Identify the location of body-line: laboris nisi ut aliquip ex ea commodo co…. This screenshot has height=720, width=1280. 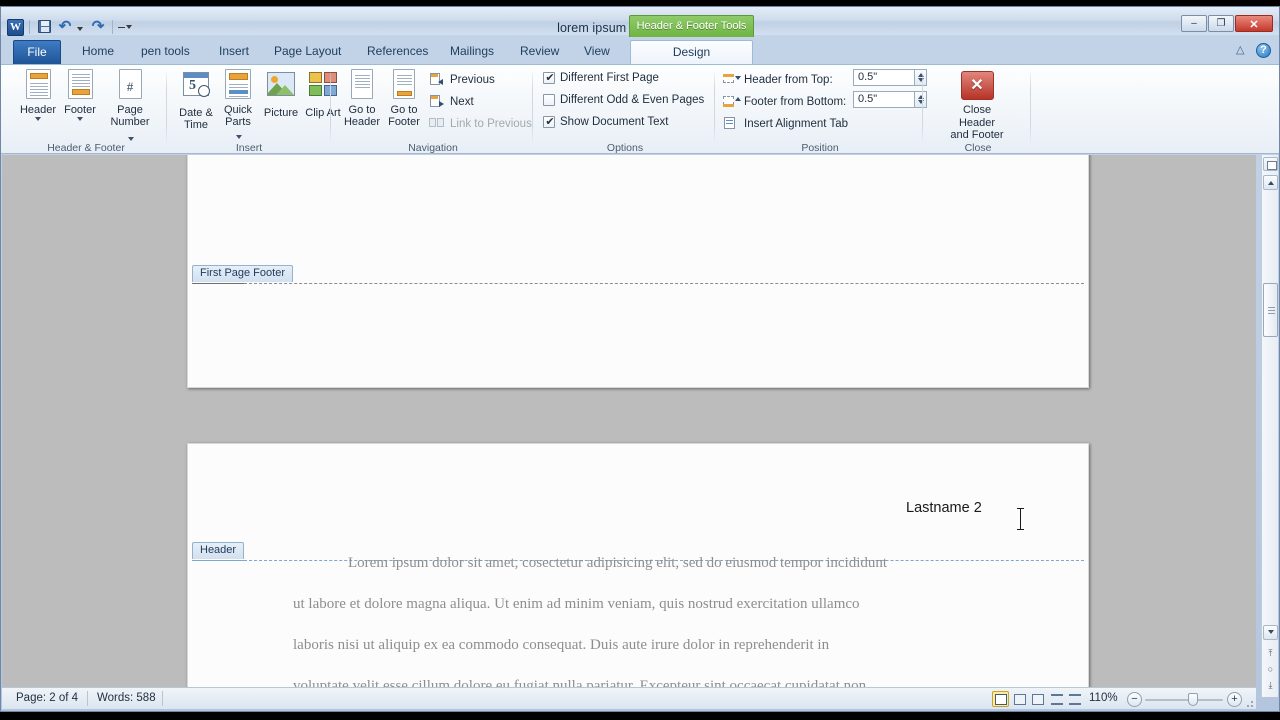
(561, 645).